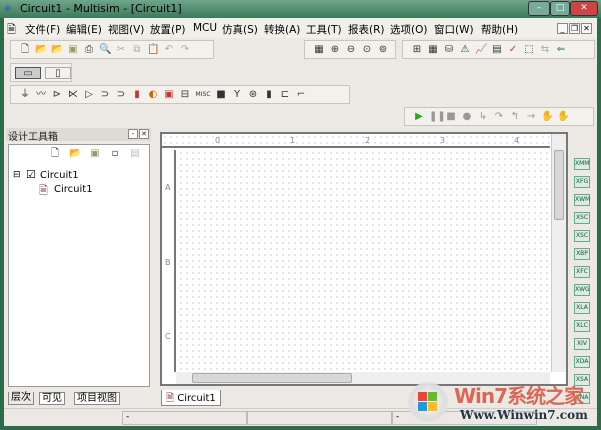 The width and height of the screenshot is (601, 430). Describe the element at coordinates (169, 95) in the screenshot. I see `indicator-icon: ▣` at that location.